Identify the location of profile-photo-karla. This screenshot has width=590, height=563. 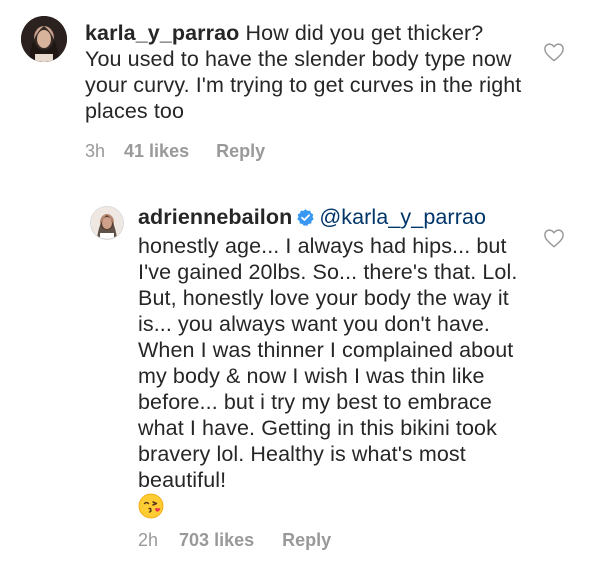
(44, 39).